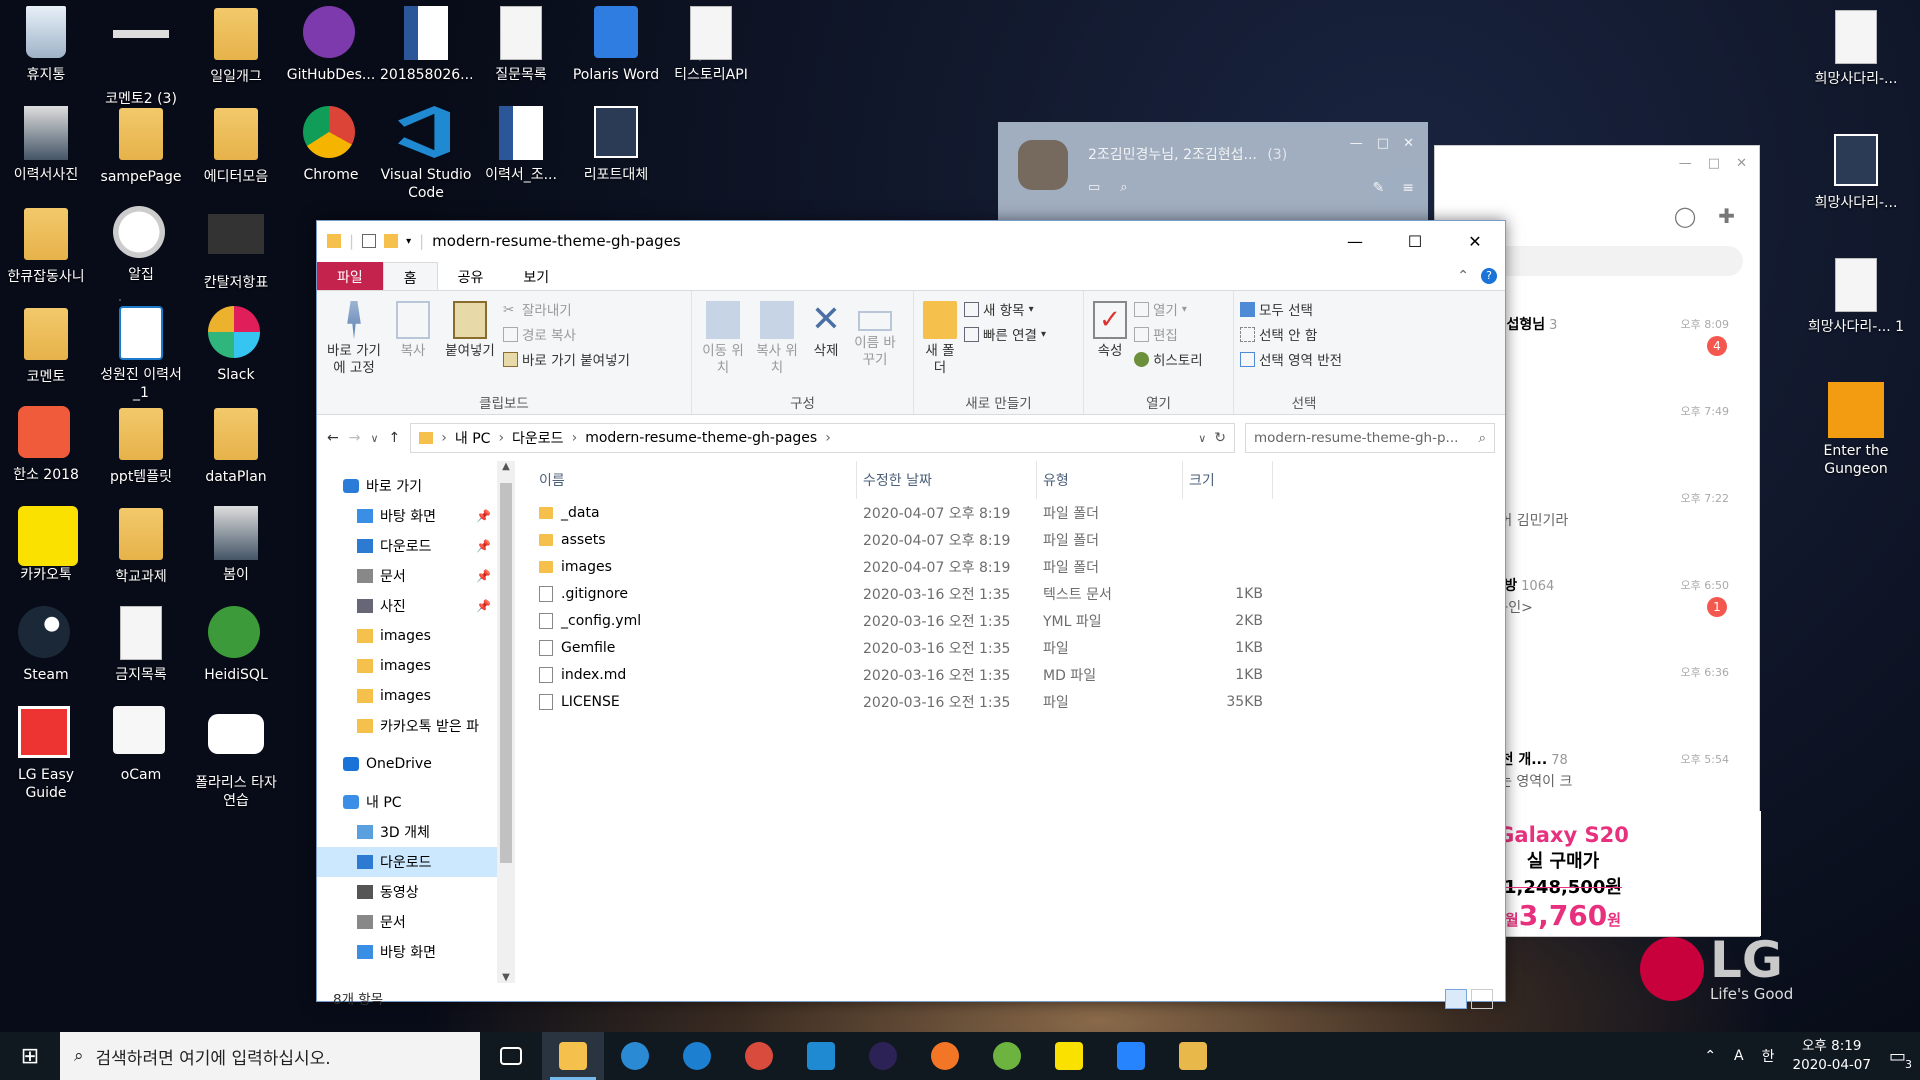 The height and width of the screenshot is (1080, 1920). I want to click on breadcrumb-downloads: 다운로드, so click(538, 438).